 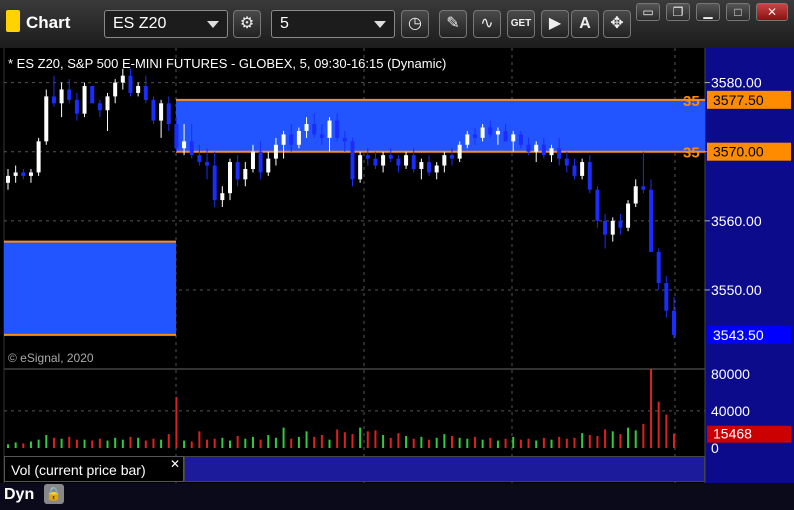 What do you see at coordinates (78, 470) in the screenshot?
I see `volume-legend-label: Vol (current price bar)` at bounding box center [78, 470].